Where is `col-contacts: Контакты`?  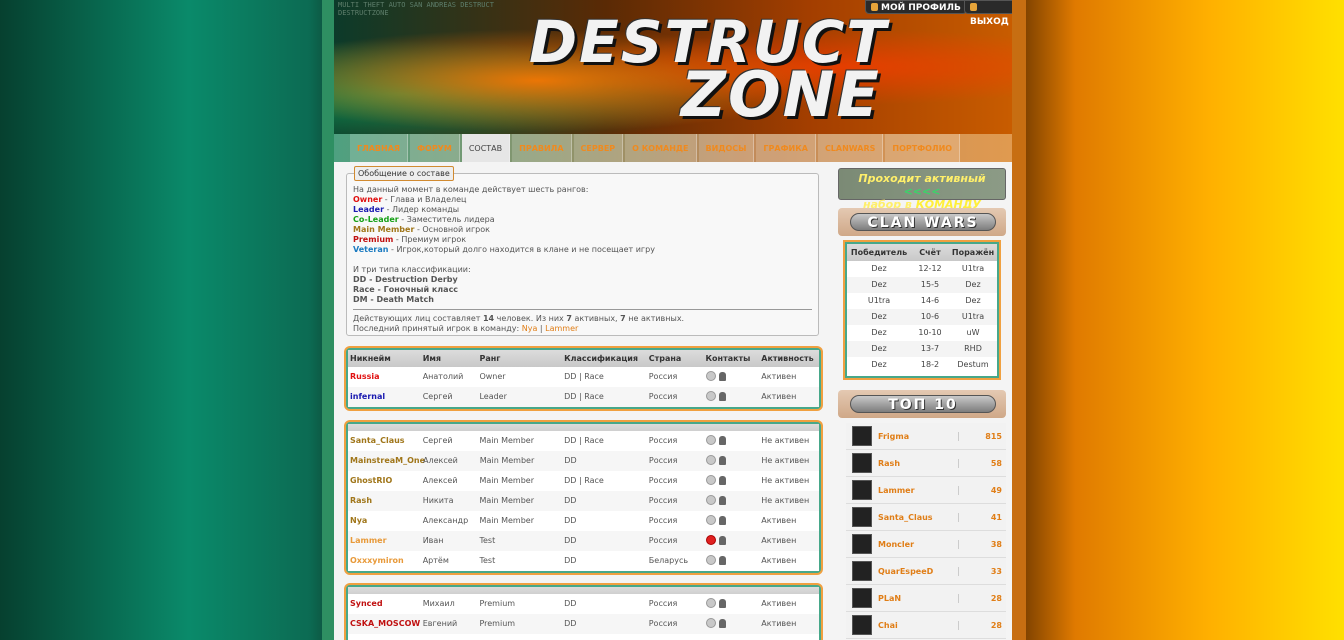 col-contacts: Контакты is located at coordinates (728, 358).